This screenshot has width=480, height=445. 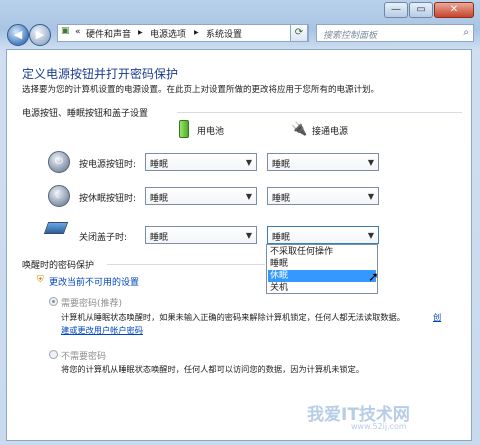 I want to click on require-password-label: 需要密码(推荐), so click(x=92, y=304).